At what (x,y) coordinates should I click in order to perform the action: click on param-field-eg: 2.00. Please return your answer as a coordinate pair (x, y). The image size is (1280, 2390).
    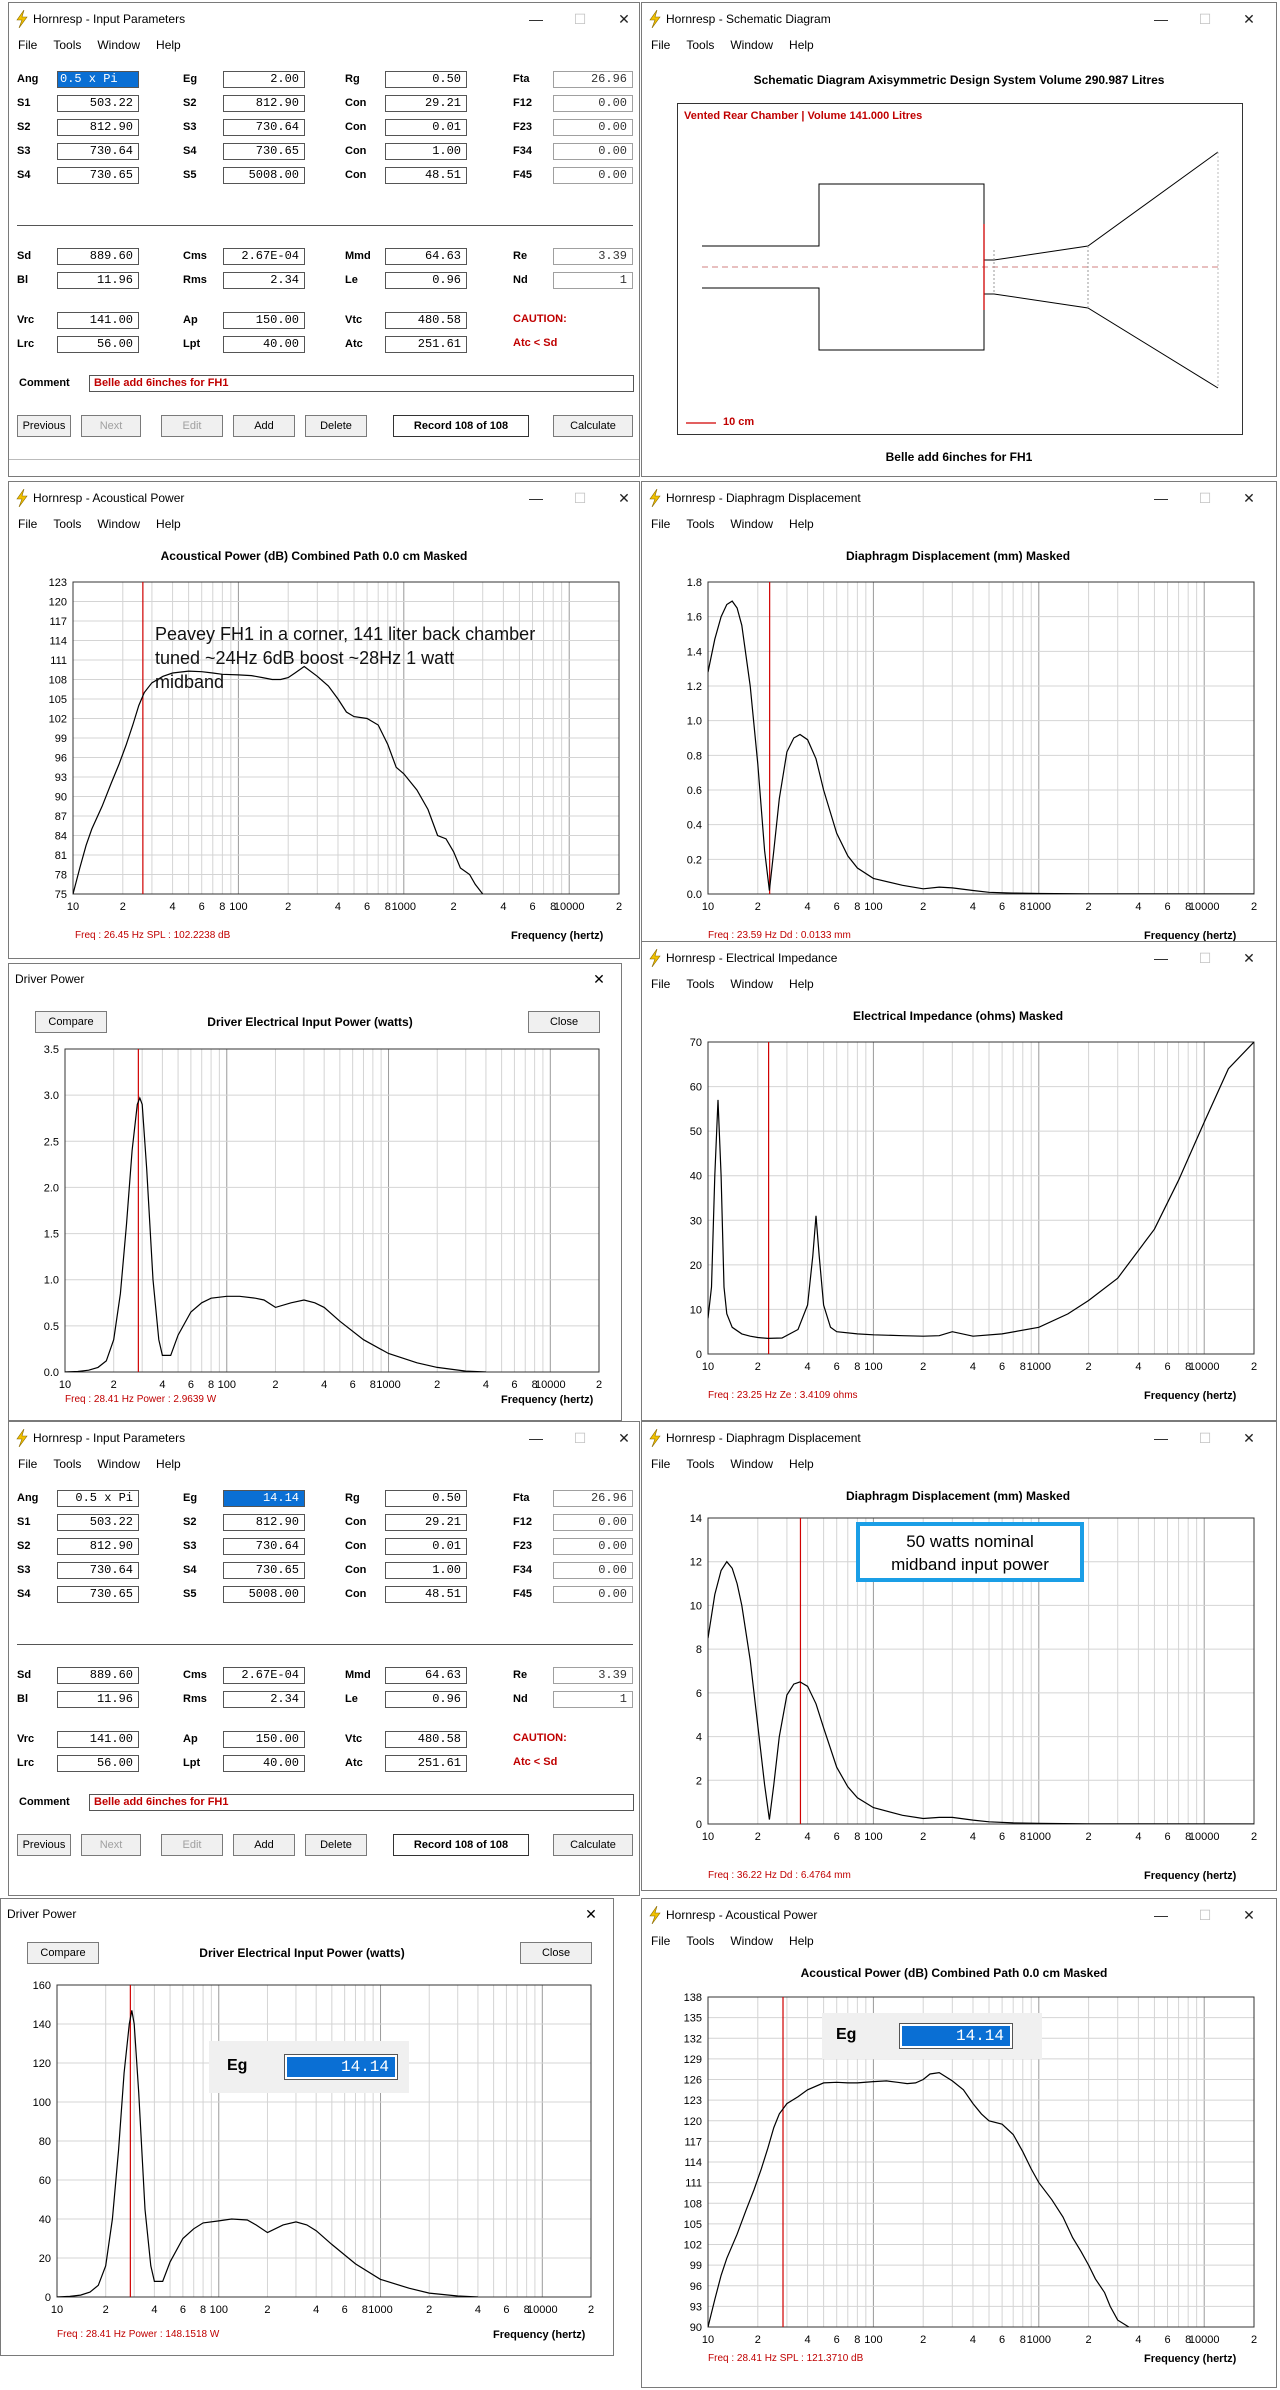
    Looking at the image, I should click on (264, 79).